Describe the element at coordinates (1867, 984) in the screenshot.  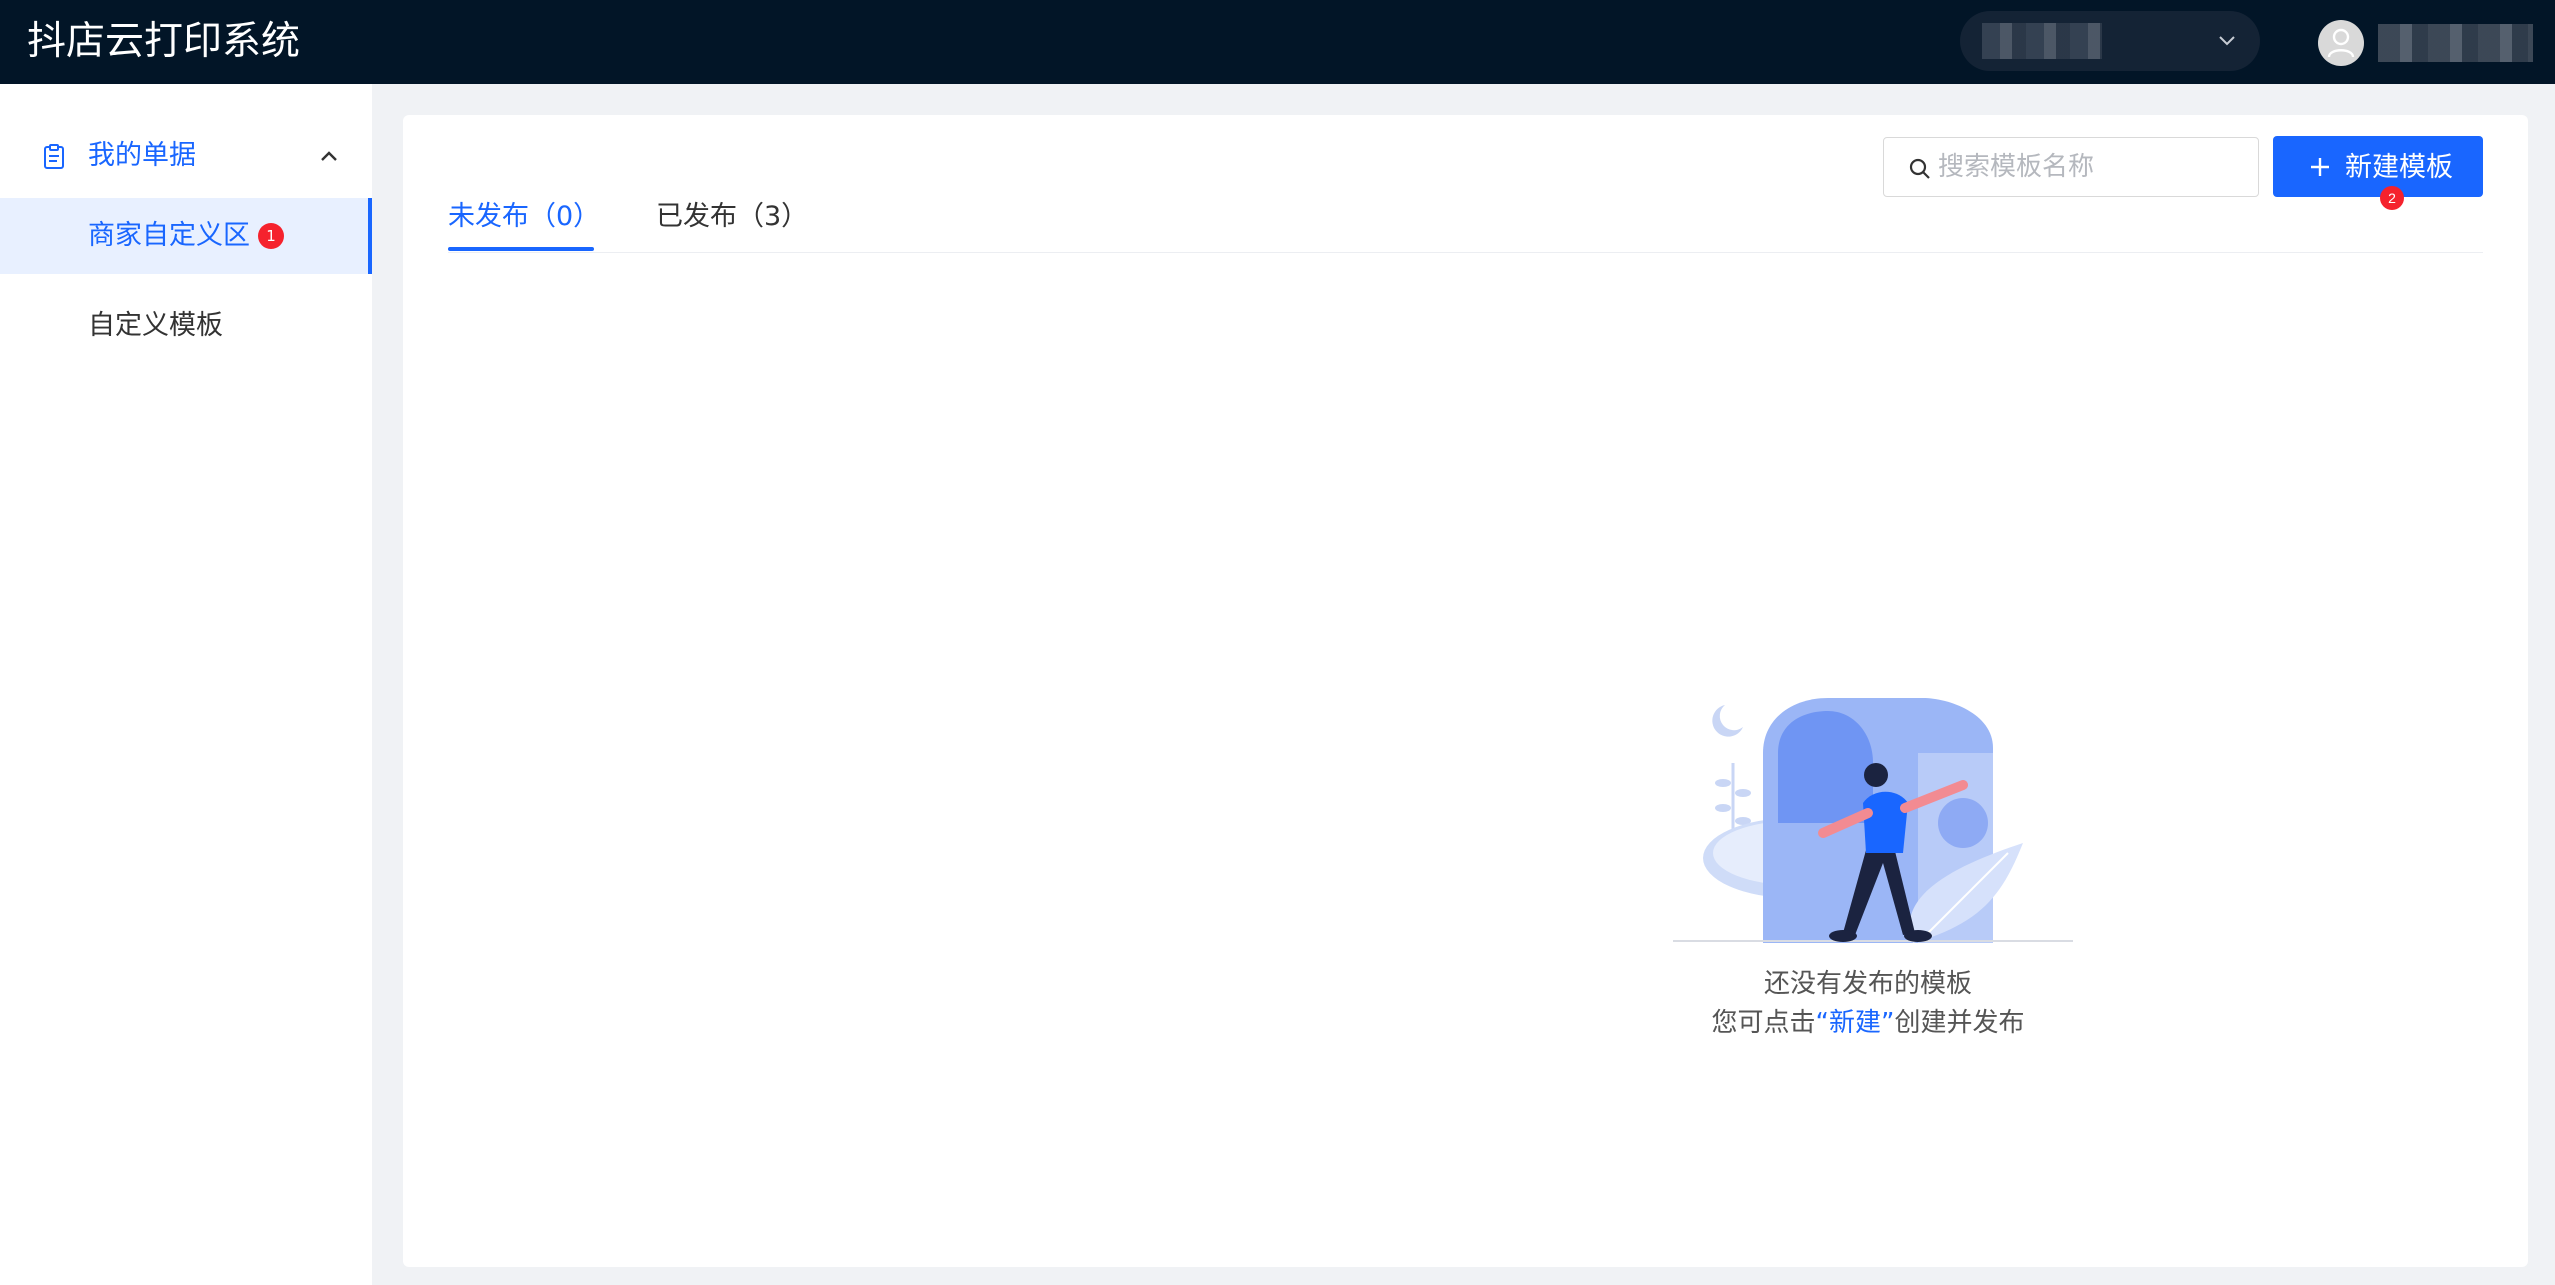
I see `empty-state-line1: 还没有发布的模板` at that location.